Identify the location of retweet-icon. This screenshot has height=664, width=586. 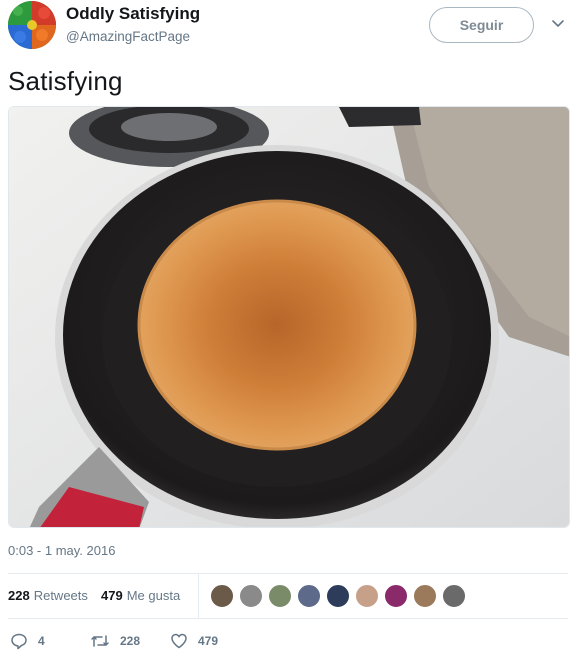
(100, 641).